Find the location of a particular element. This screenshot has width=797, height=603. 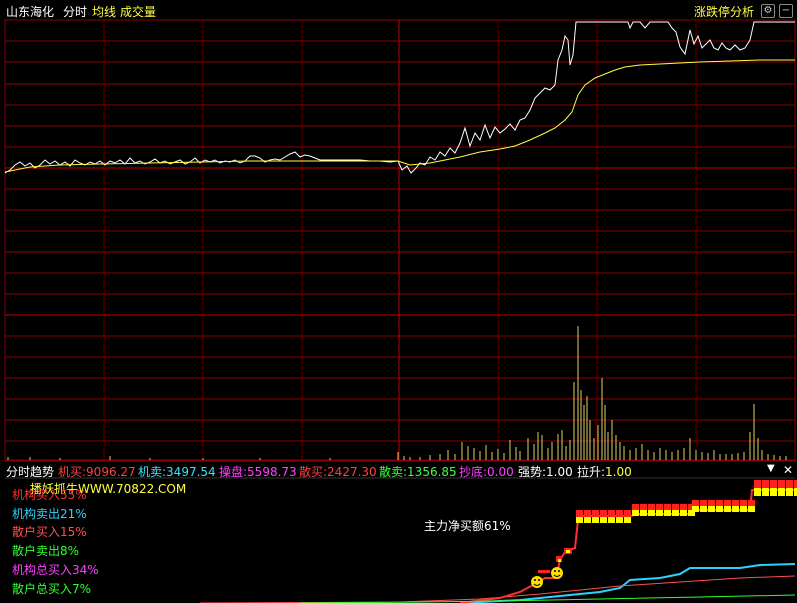

indicator-label: 机买: is located at coordinates (72, 472).